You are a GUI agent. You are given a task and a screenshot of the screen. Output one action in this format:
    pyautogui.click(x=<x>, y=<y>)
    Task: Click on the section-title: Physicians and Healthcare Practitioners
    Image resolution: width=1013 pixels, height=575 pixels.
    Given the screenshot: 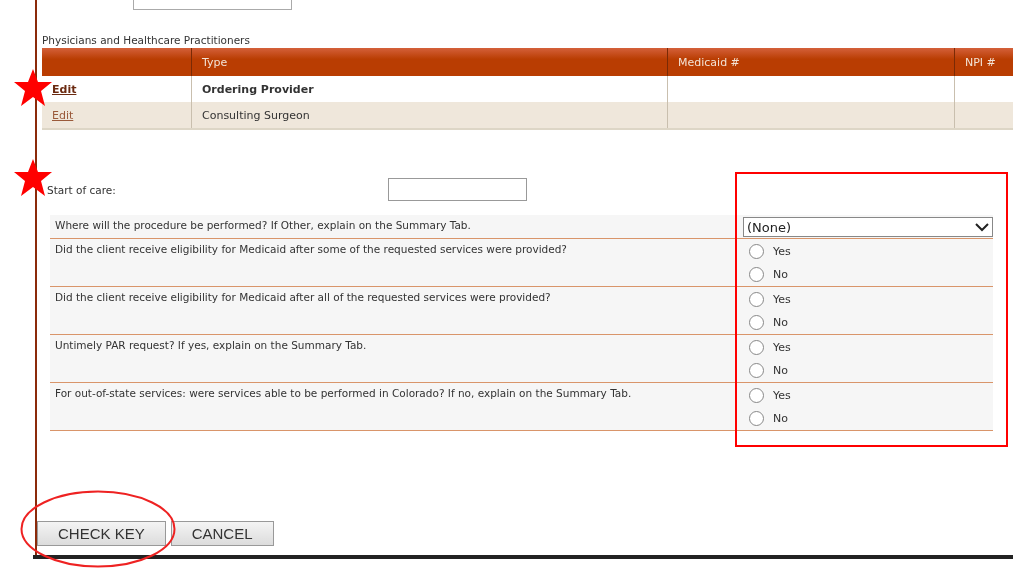 What is the action you would take?
    pyautogui.click(x=146, y=41)
    